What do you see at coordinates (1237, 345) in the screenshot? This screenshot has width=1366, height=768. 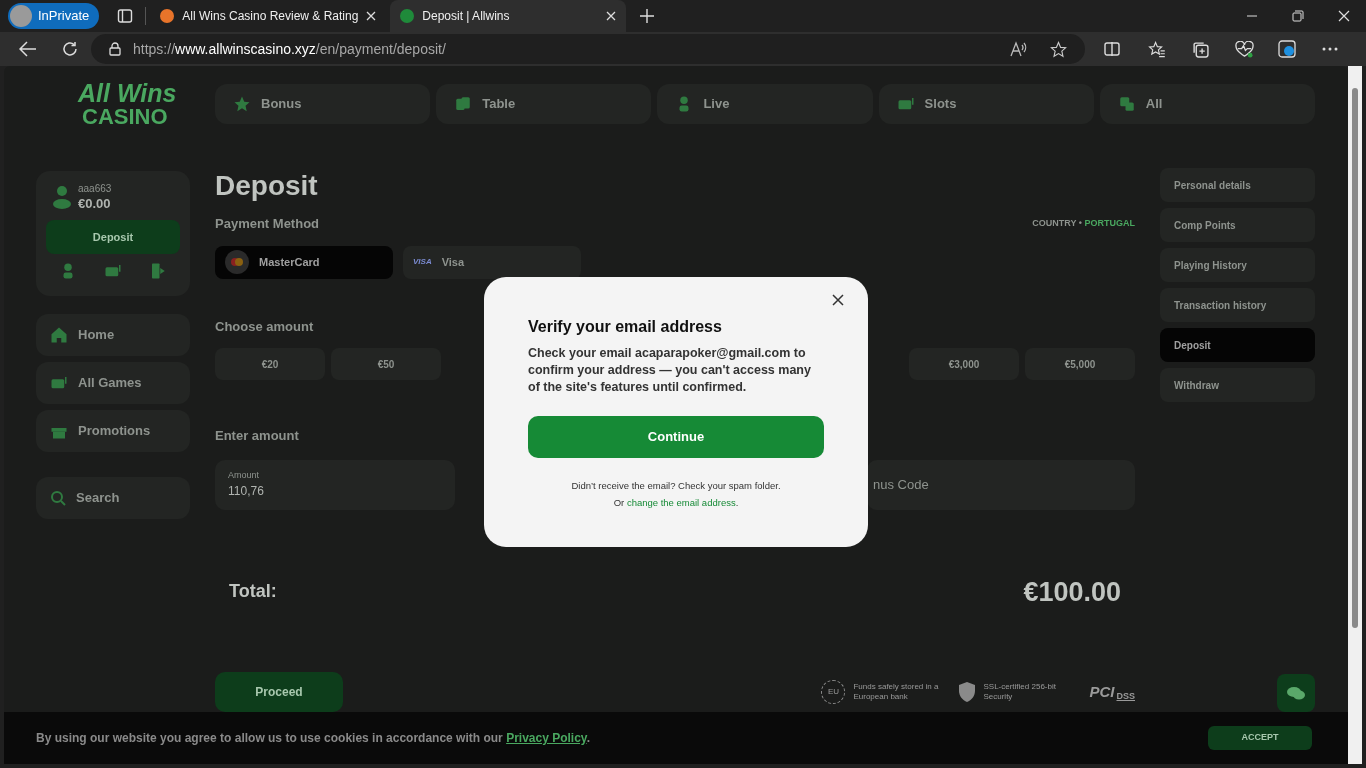 I see `account-menu-item: Deposit` at bounding box center [1237, 345].